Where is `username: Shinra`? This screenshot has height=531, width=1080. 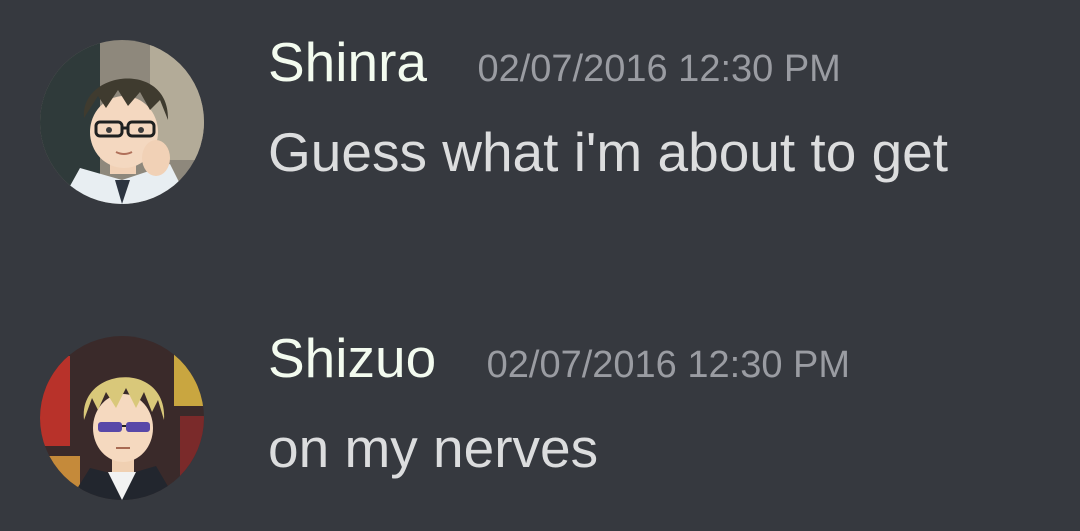
username: Shinra is located at coordinates (347, 62).